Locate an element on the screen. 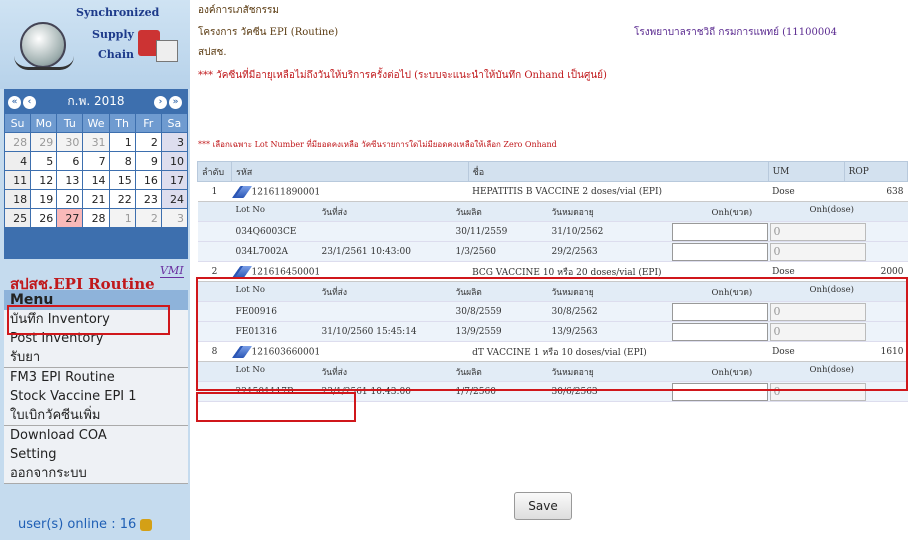 This screenshot has height=540, width=922. calendar-day: 17 is located at coordinates (174, 180).